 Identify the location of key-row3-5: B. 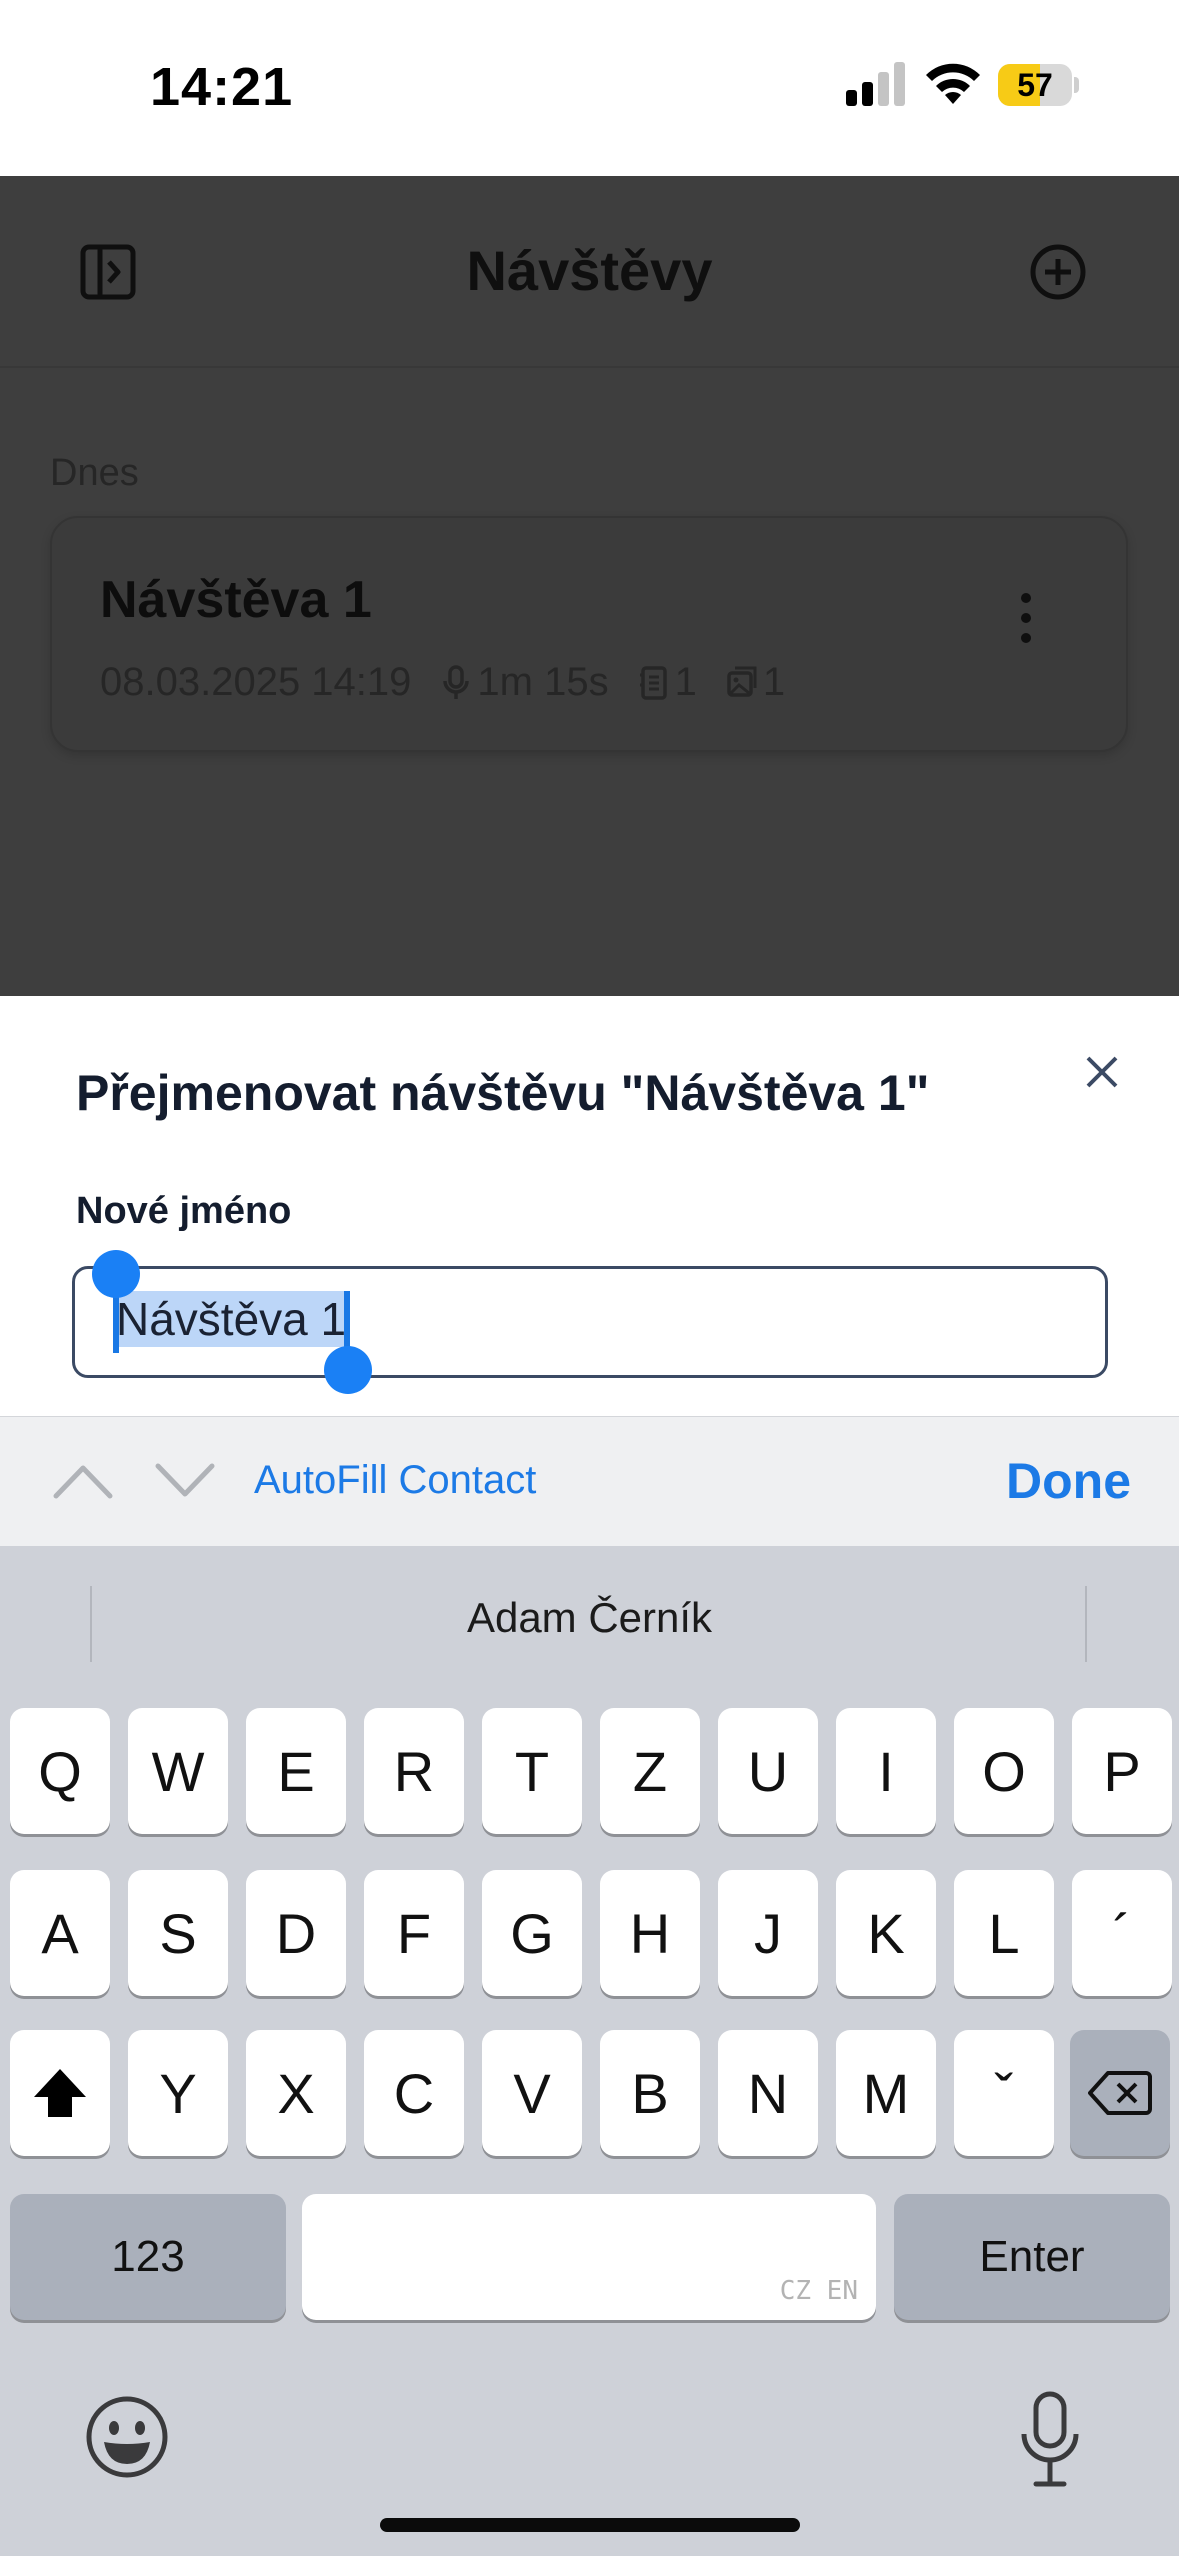
(650, 2093).